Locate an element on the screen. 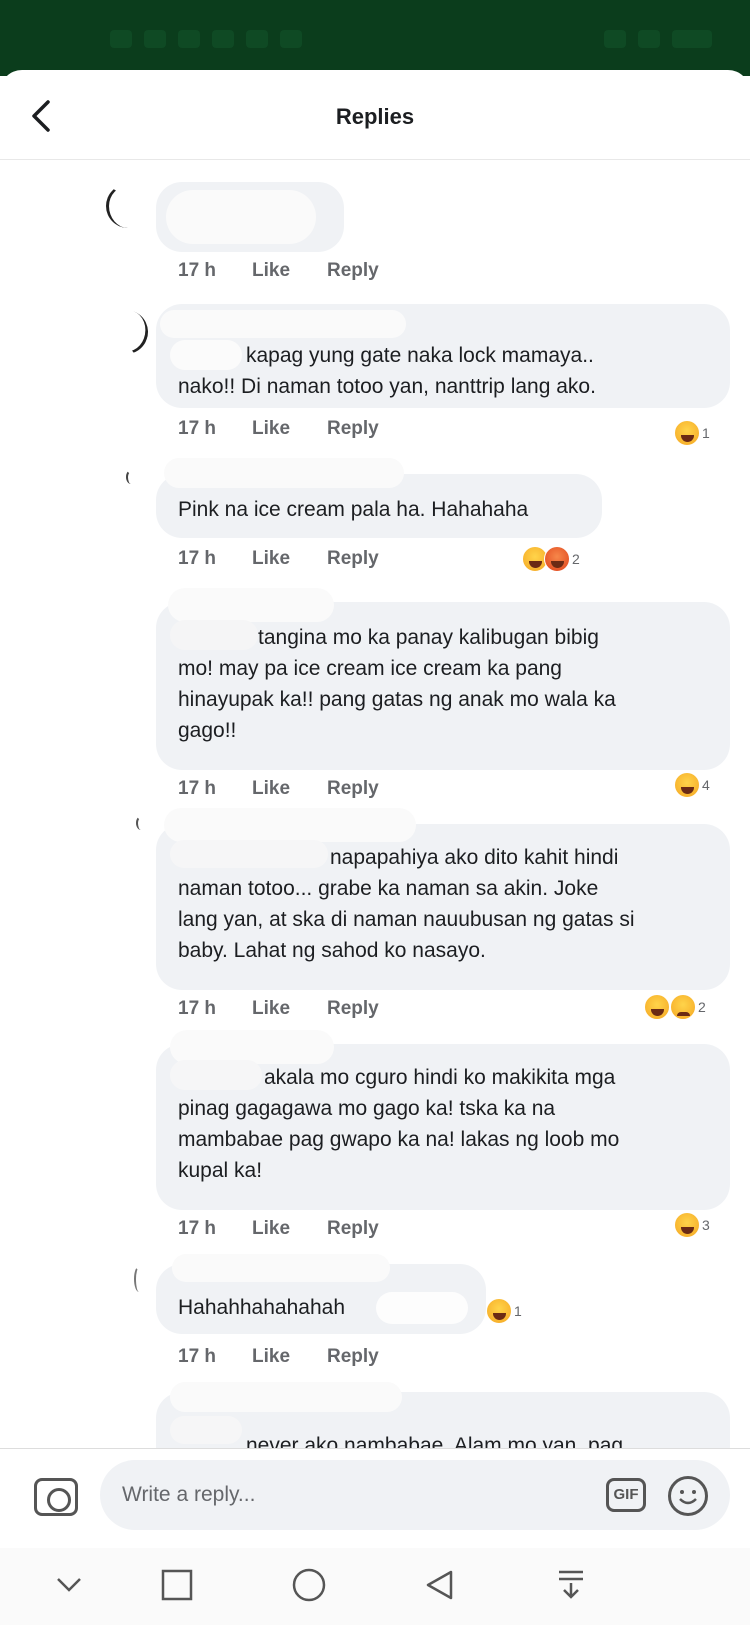  eye-icon is located at coordinates (615, 39).